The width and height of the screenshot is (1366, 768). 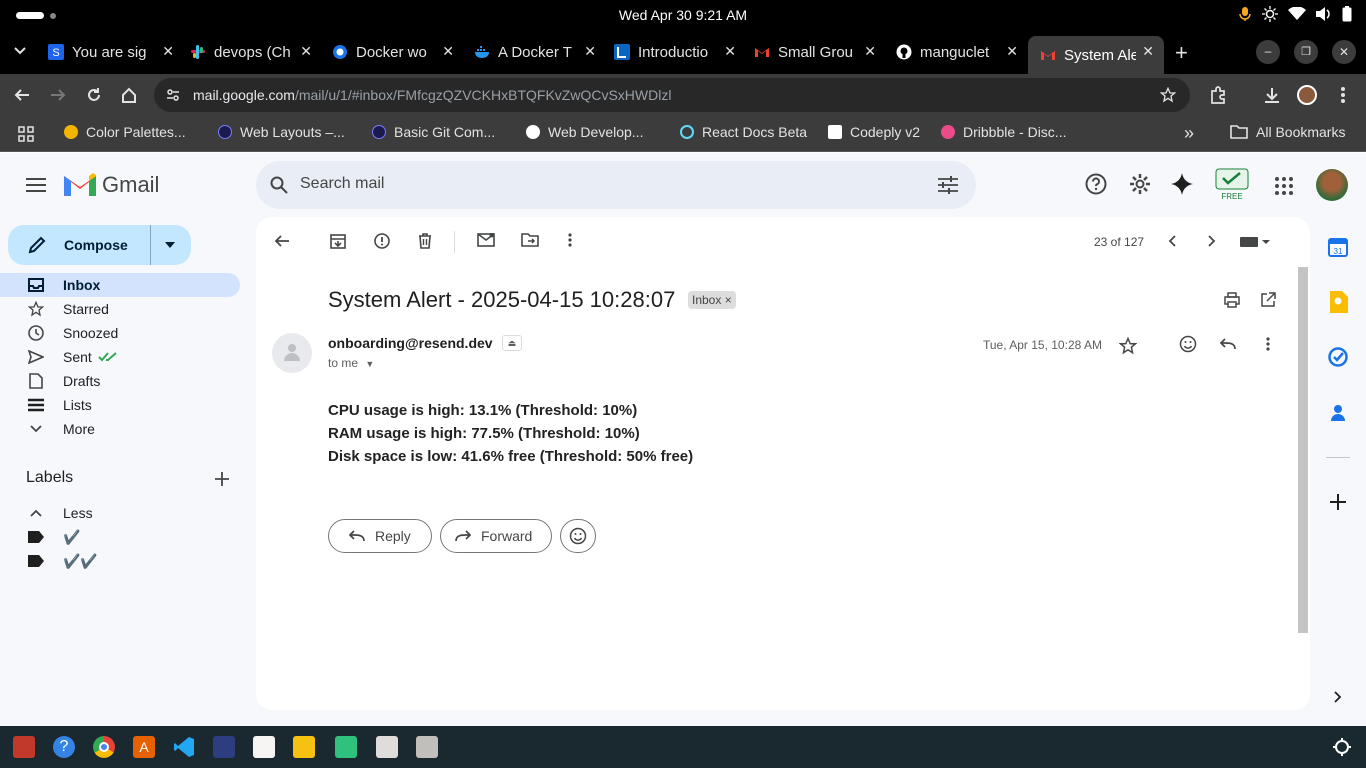 What do you see at coordinates (120, 285) in the screenshot?
I see `sidebar-item-inbox: Inbox` at bounding box center [120, 285].